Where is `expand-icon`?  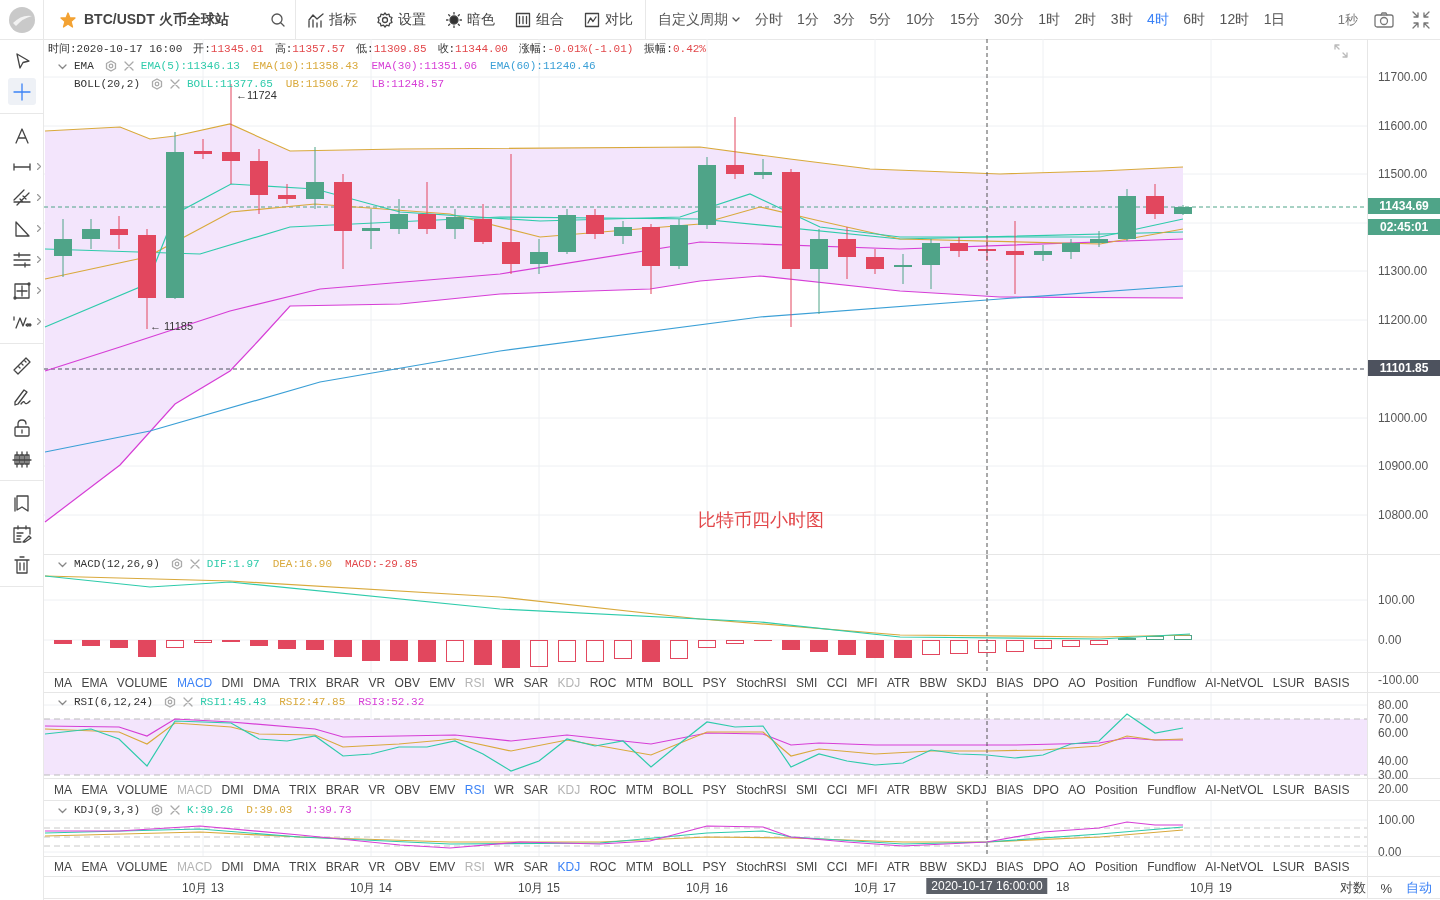 expand-icon is located at coordinates (1341, 51).